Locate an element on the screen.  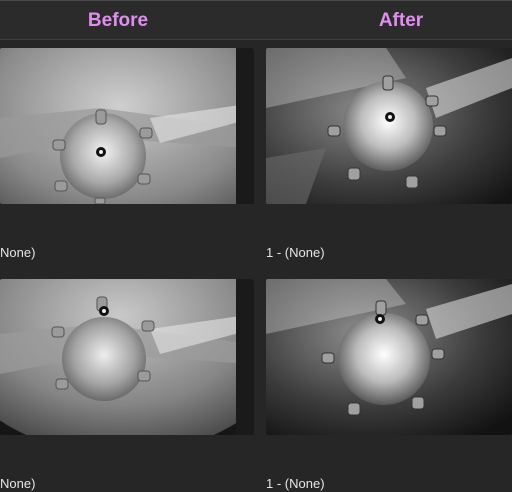
after-caption-2: 1 - (None) is located at coordinates (295, 483).